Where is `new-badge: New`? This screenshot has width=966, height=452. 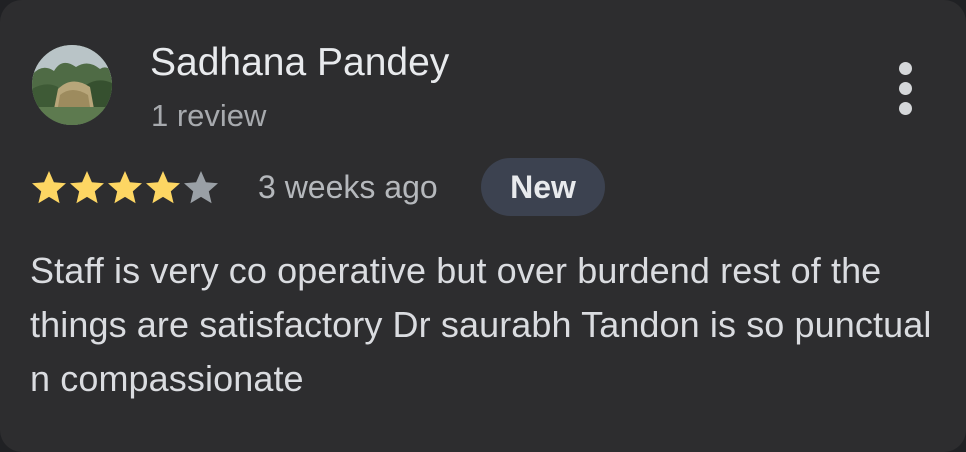
new-badge: New is located at coordinates (543, 187).